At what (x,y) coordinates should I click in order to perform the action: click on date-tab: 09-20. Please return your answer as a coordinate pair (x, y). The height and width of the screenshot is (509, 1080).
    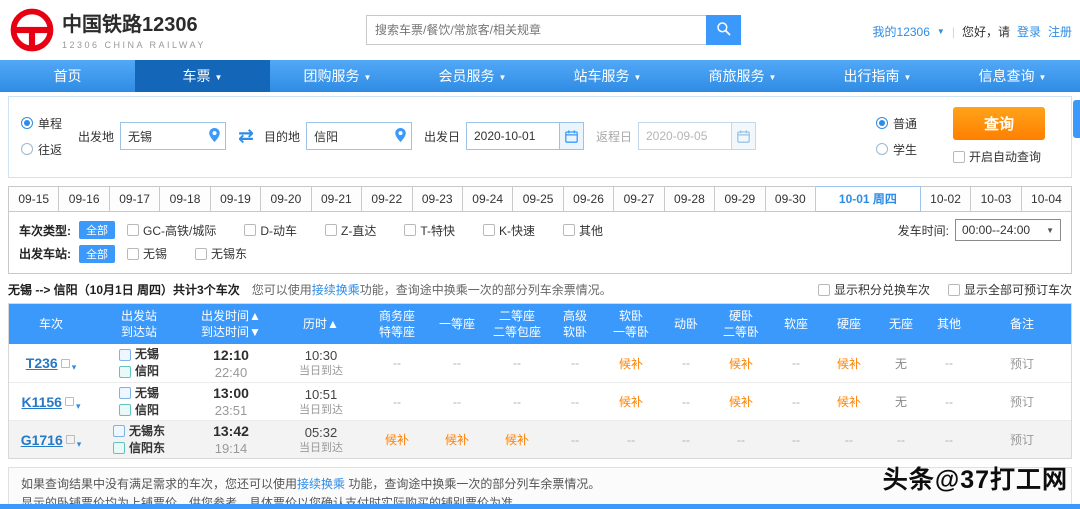
    Looking at the image, I should click on (286, 199).